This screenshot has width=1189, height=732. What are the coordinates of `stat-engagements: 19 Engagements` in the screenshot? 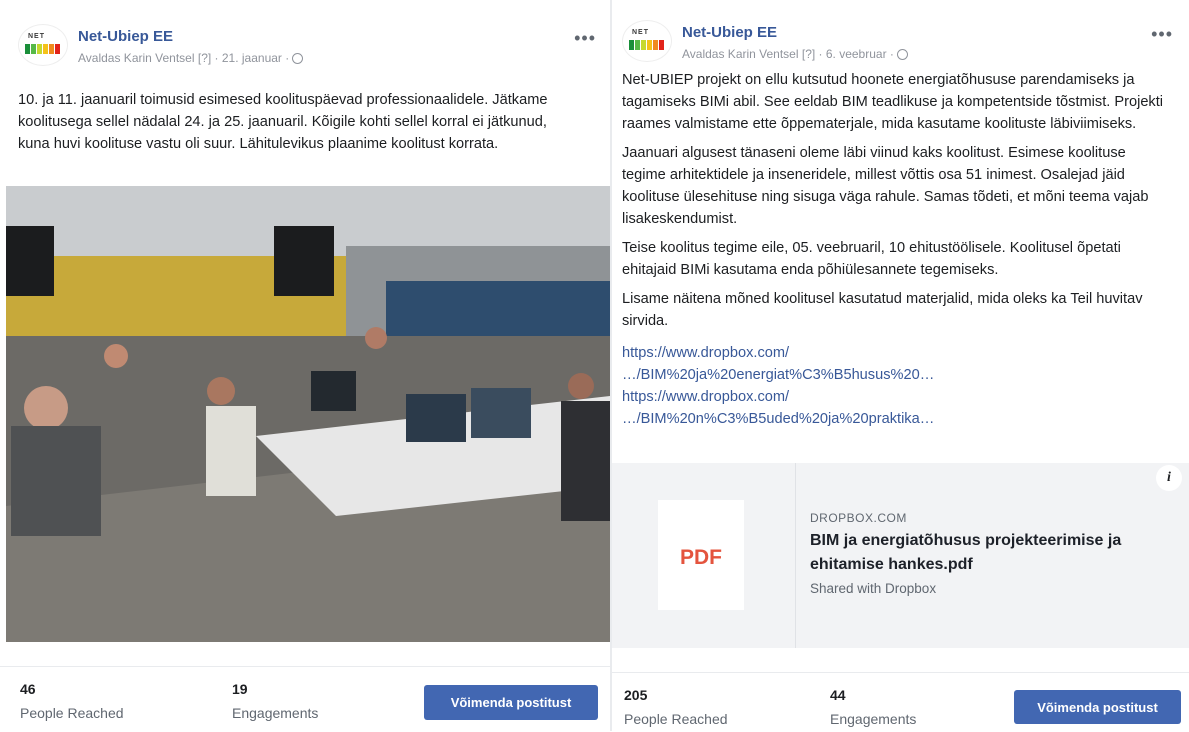 It's located at (275, 701).